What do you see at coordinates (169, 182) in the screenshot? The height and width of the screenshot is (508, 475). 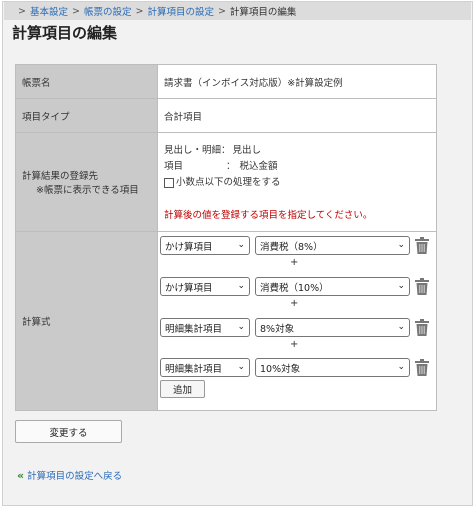 I see `decimal-checkbox` at bounding box center [169, 182].